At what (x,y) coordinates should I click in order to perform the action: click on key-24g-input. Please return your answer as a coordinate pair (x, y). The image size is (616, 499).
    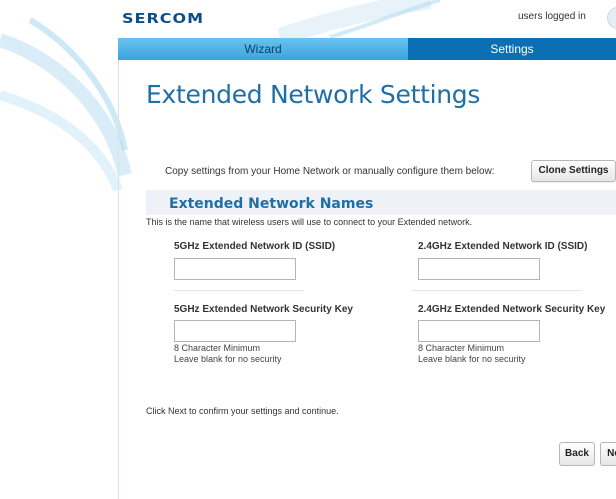
    Looking at the image, I should click on (479, 331).